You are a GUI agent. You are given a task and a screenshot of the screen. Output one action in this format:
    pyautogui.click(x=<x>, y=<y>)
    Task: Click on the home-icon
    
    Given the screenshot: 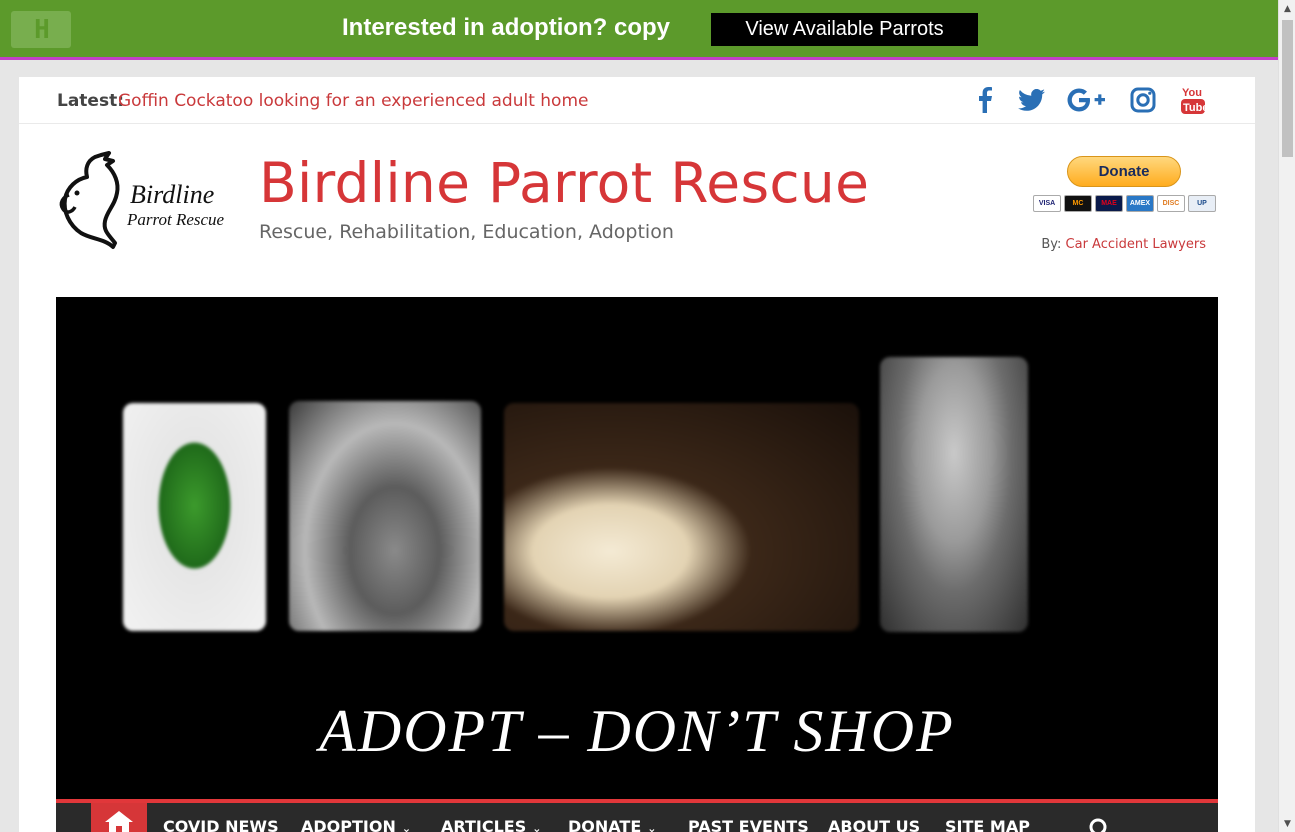 What is the action you would take?
    pyautogui.click(x=119, y=817)
    